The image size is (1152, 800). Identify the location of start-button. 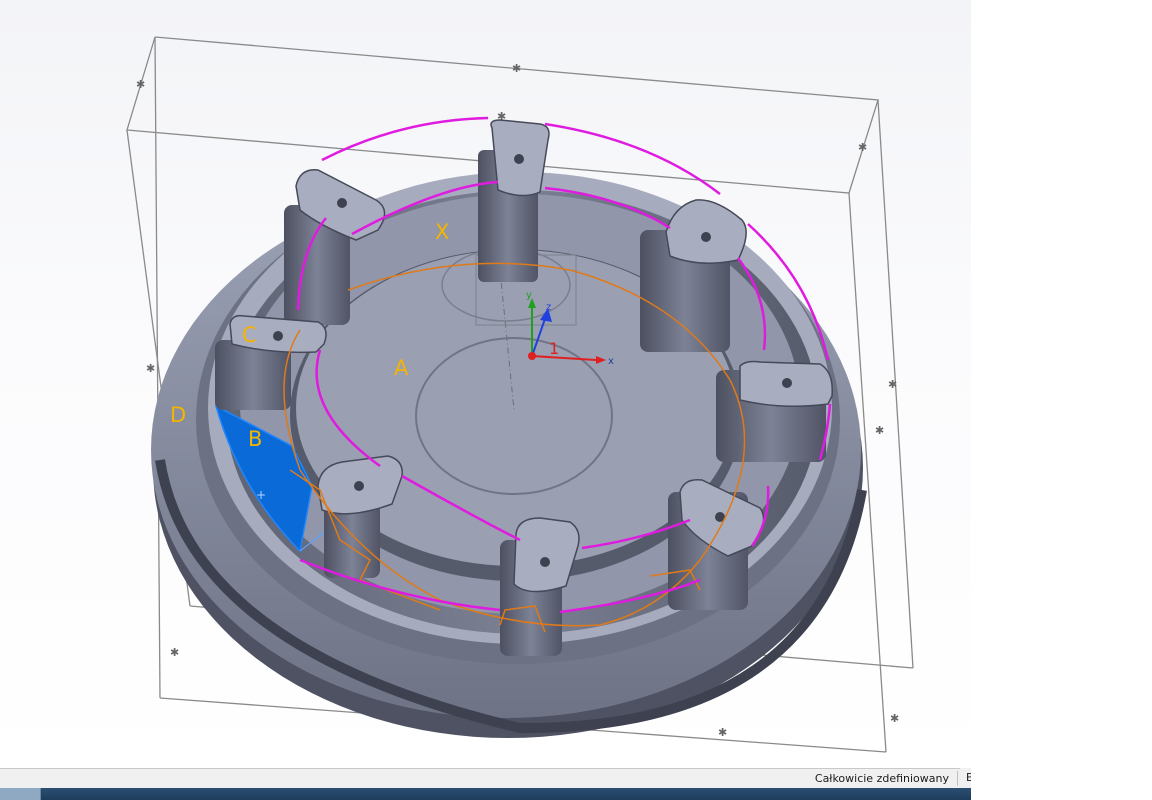
(20, 794).